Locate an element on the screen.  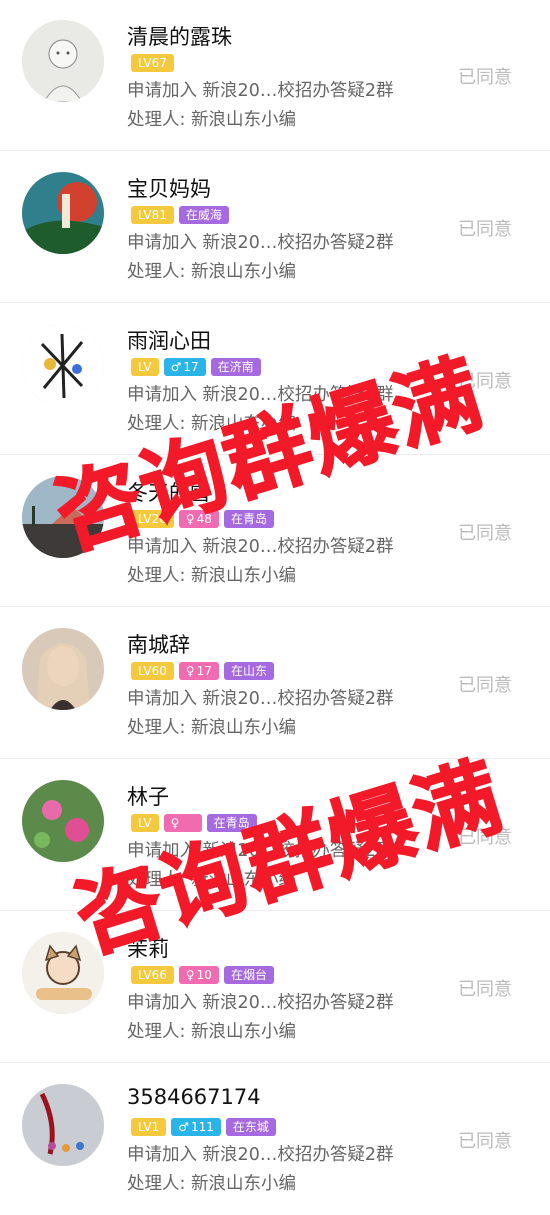
user-tags: LV67 is located at coordinates (152, 63).